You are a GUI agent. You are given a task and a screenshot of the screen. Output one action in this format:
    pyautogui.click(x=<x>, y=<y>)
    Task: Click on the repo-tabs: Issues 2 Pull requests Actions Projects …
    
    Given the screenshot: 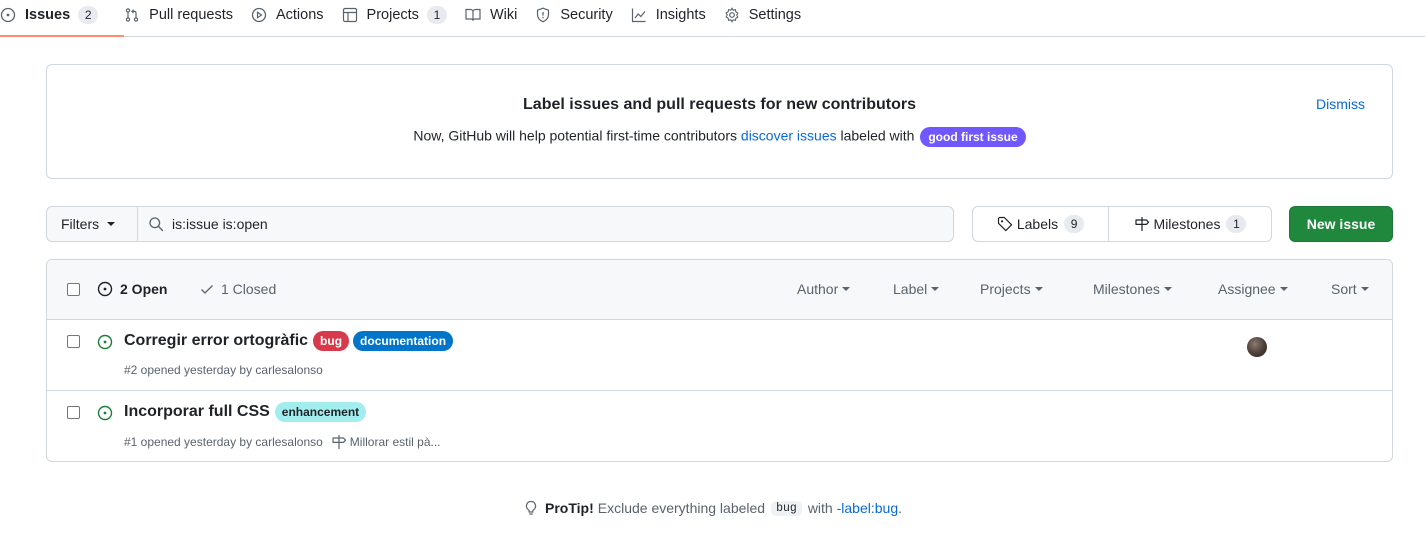 What is the action you would take?
    pyautogui.click(x=409, y=15)
    